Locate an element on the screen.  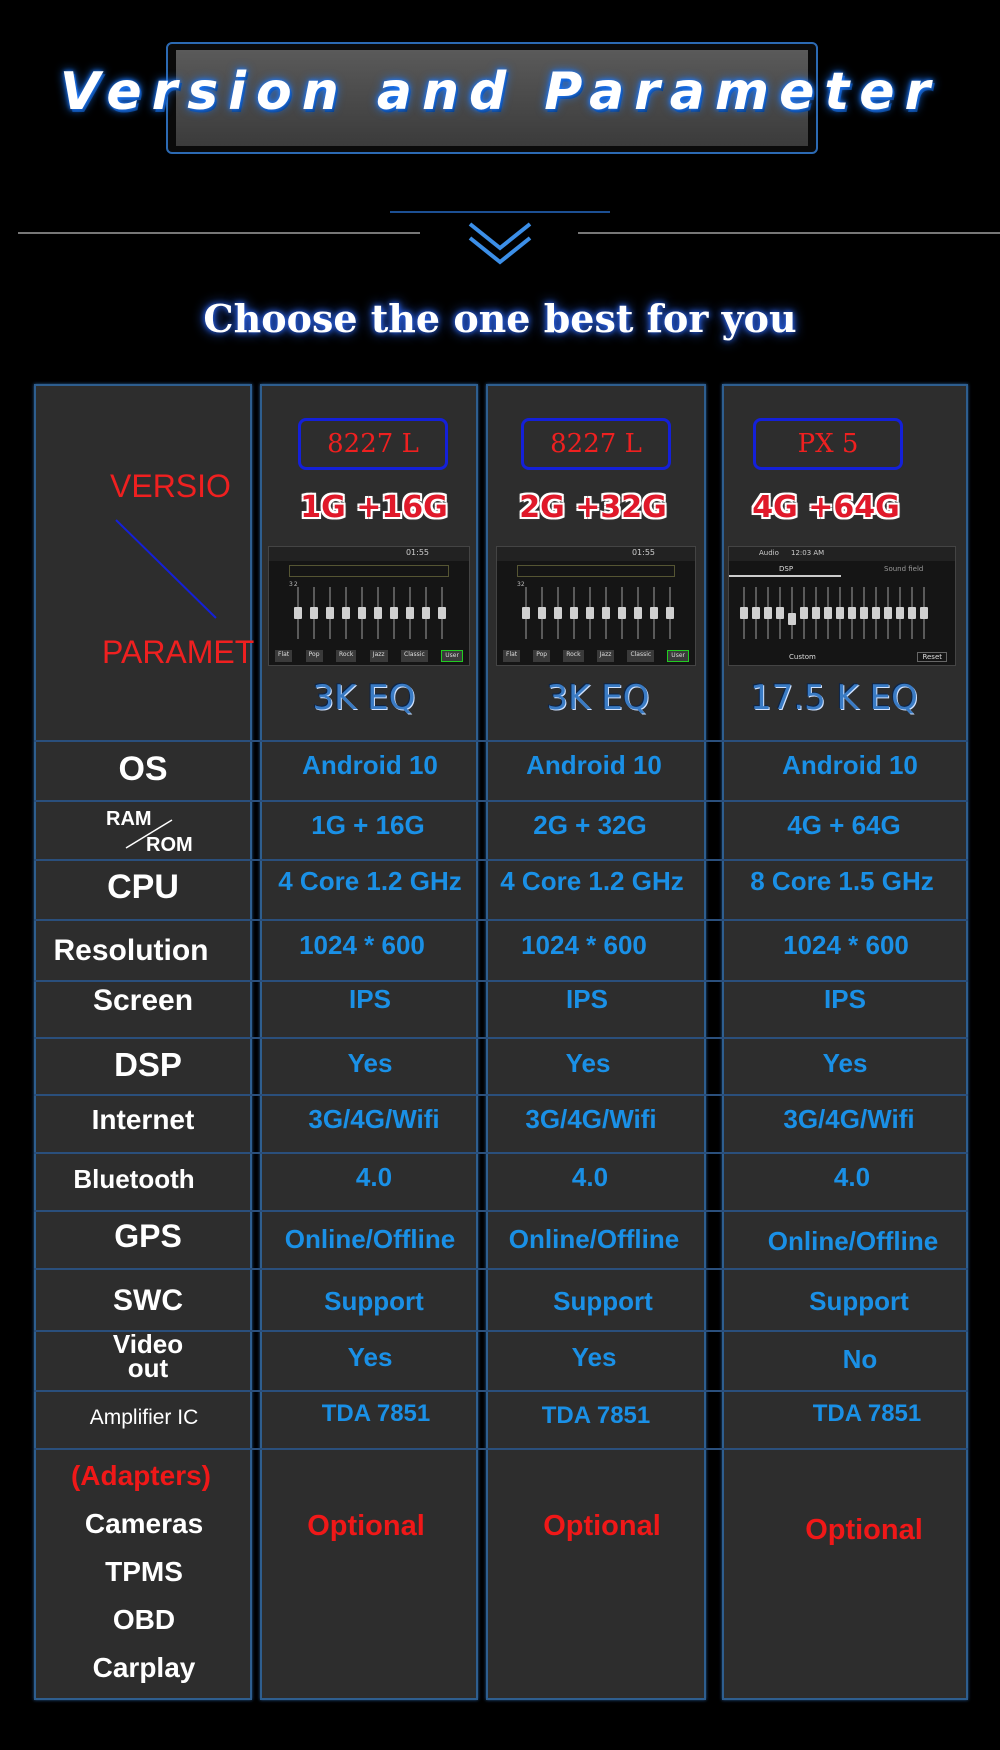
value-bluetooth: 4.0 is located at coordinates (374, 1177).